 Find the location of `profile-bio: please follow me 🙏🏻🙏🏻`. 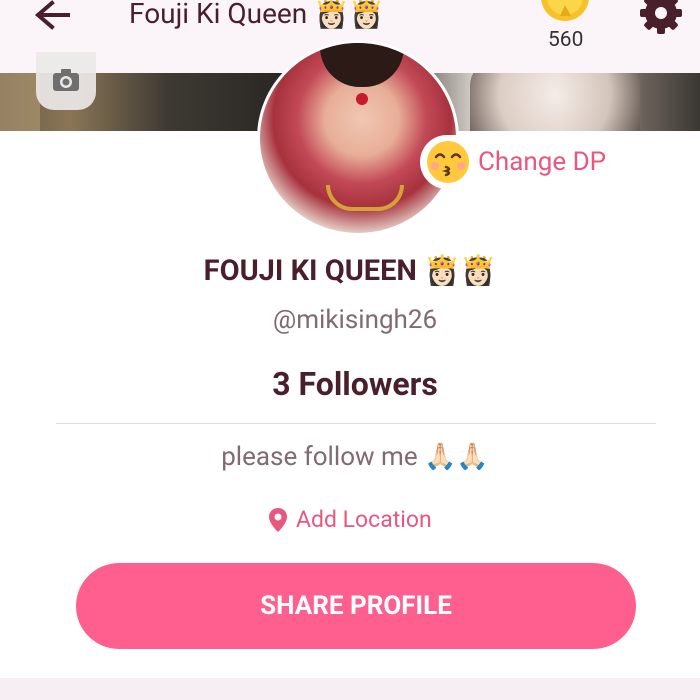

profile-bio: please follow me 🙏🏻🙏🏻 is located at coordinates (355, 457).